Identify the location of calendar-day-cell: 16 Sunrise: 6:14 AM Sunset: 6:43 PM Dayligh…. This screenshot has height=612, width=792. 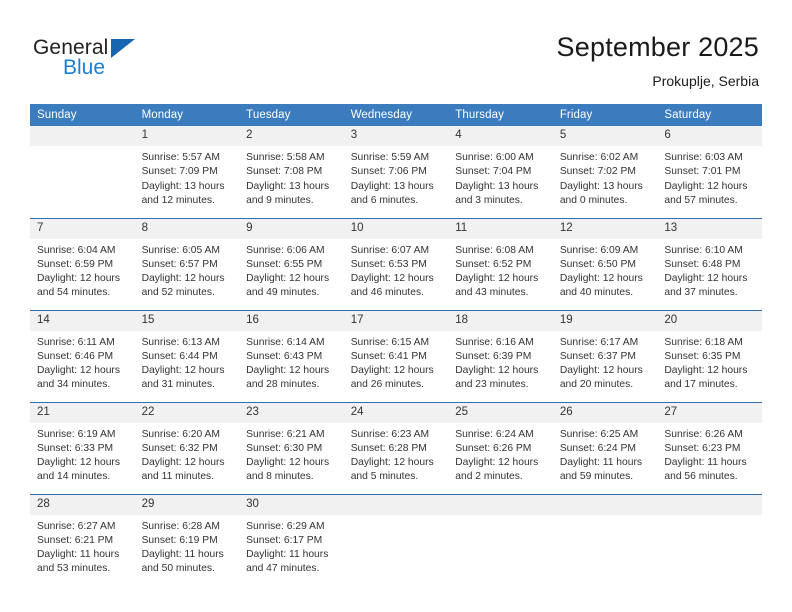
(291, 355).